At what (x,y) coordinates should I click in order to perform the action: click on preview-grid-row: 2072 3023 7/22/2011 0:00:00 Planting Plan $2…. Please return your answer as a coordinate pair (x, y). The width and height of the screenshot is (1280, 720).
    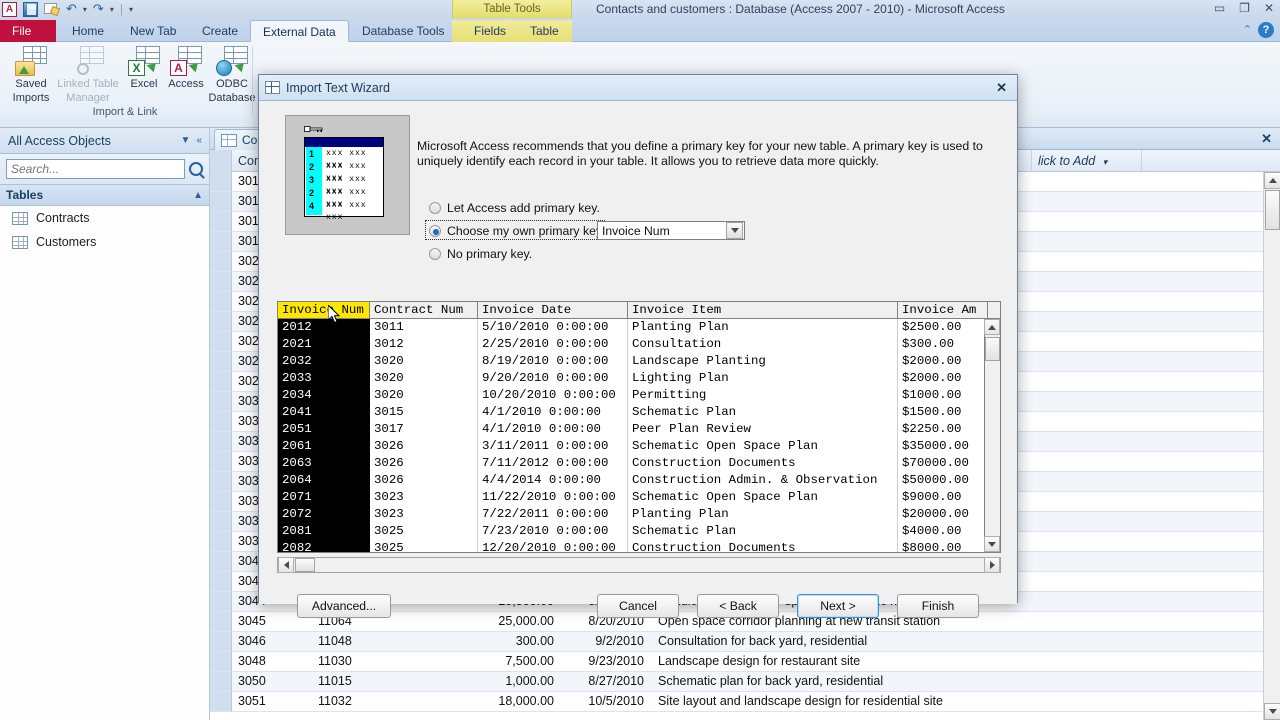
    Looking at the image, I should click on (639, 514).